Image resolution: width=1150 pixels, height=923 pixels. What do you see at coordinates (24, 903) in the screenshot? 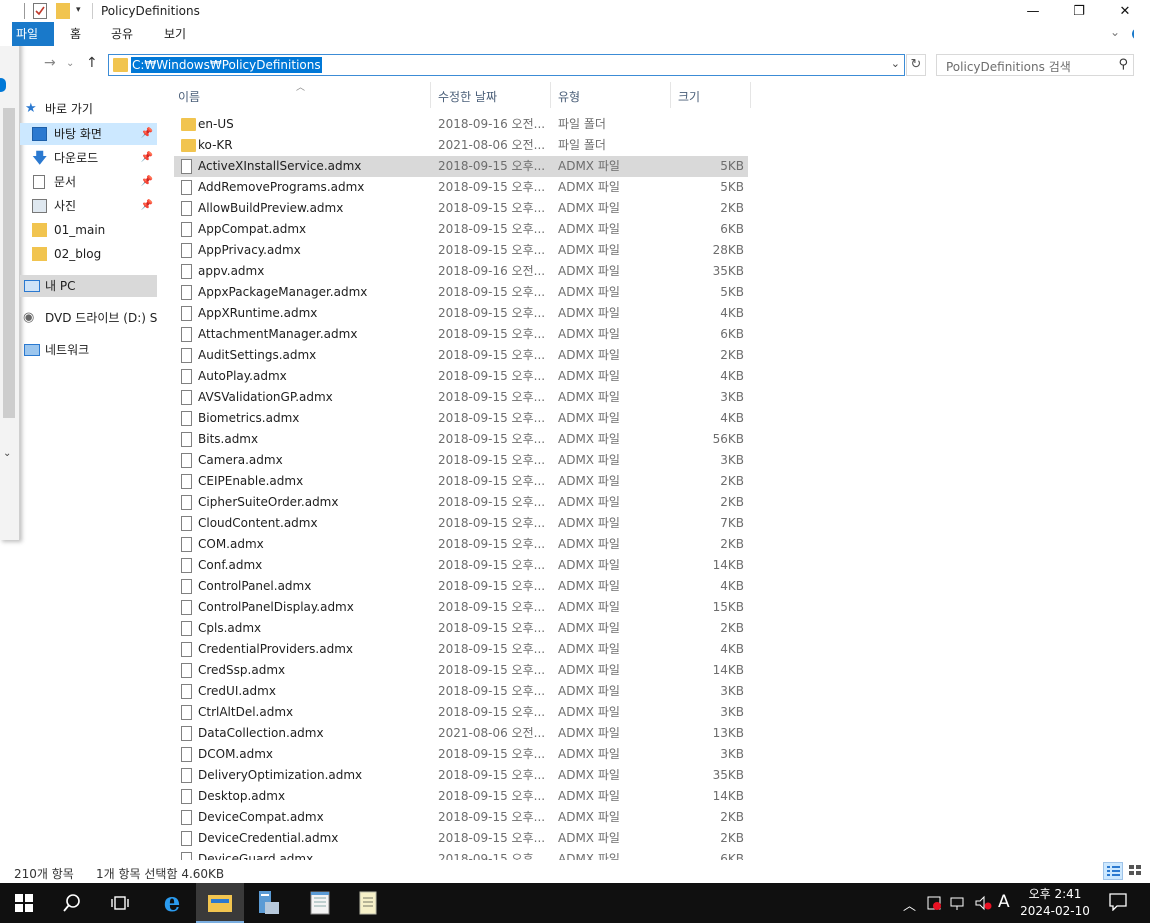
I see `start-button` at bounding box center [24, 903].